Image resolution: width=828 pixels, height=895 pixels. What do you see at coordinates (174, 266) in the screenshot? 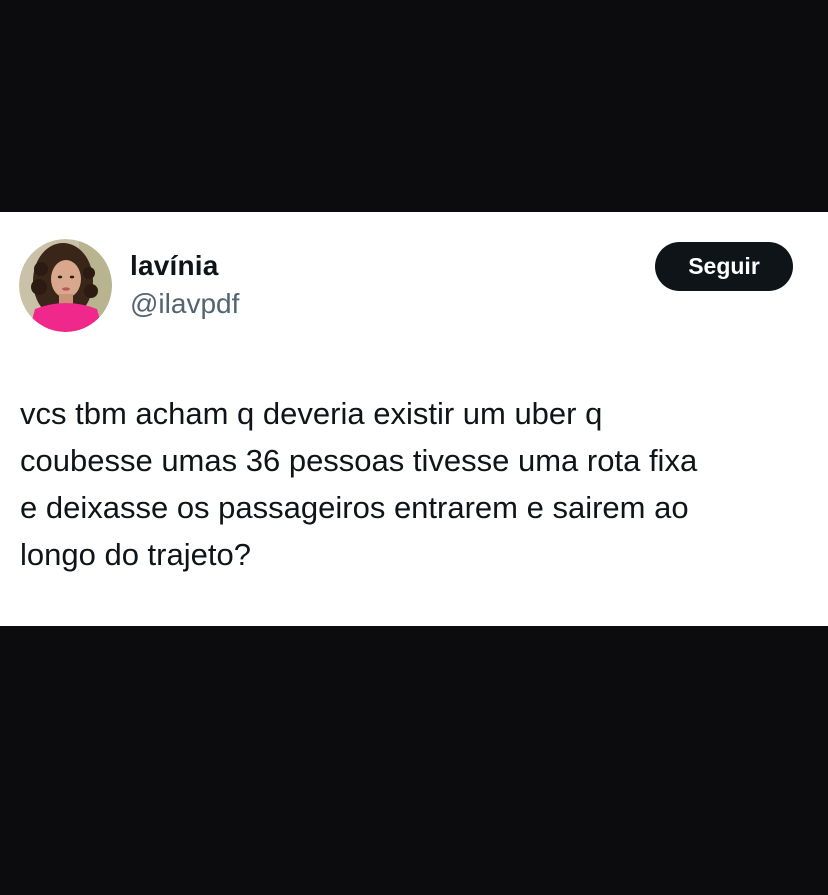
I see `author-display-name: lavínia` at bounding box center [174, 266].